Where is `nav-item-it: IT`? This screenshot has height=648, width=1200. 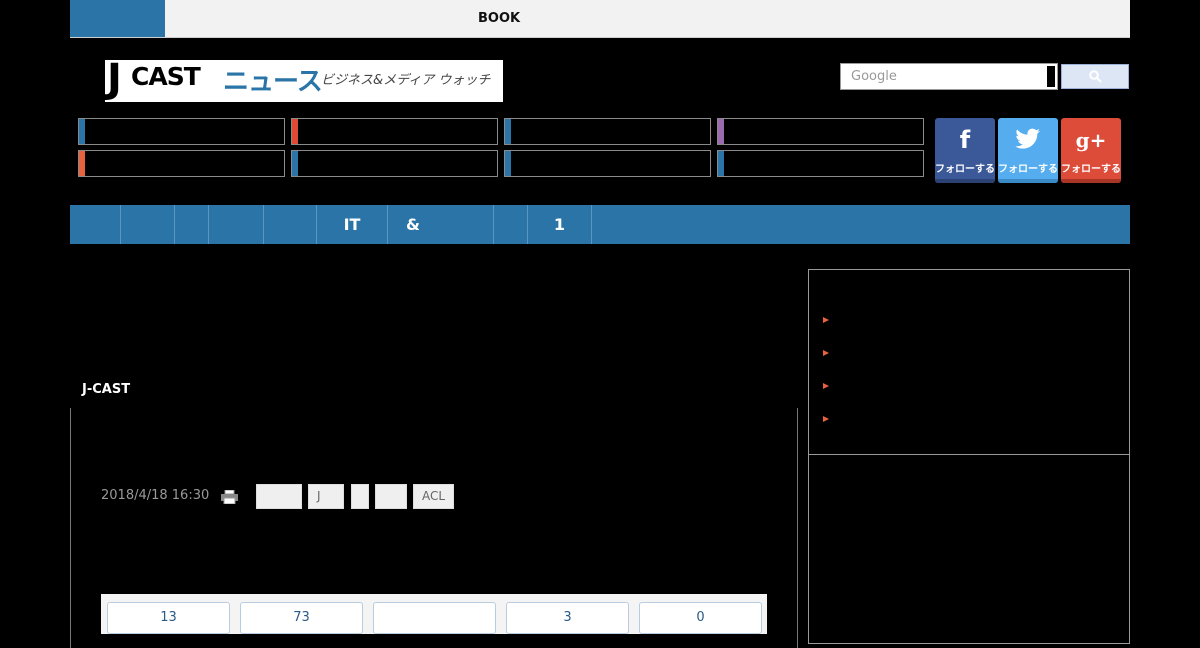
nav-item-it: IT is located at coordinates (352, 224).